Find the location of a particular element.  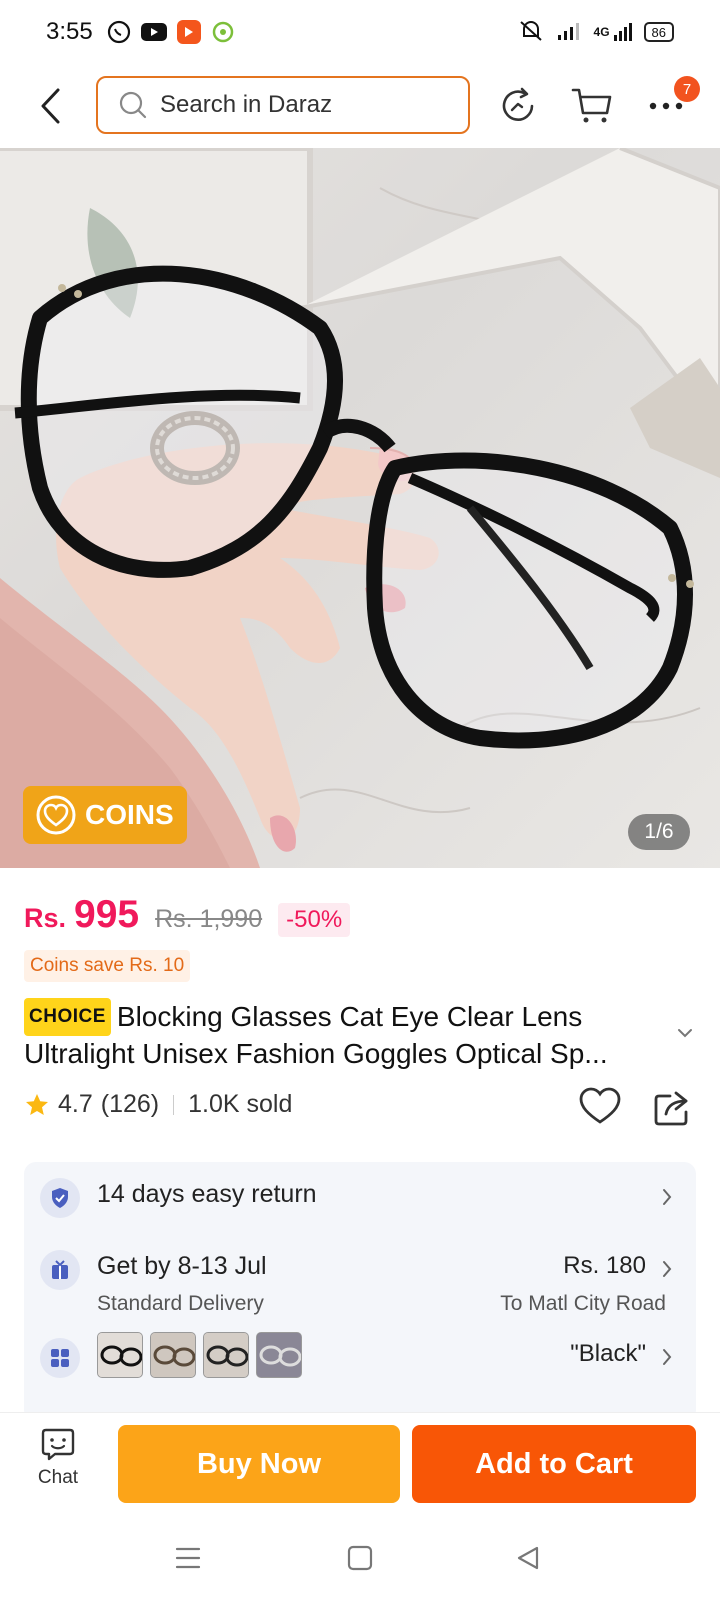

chevron-down-icon is located at coordinates (685, 1033).